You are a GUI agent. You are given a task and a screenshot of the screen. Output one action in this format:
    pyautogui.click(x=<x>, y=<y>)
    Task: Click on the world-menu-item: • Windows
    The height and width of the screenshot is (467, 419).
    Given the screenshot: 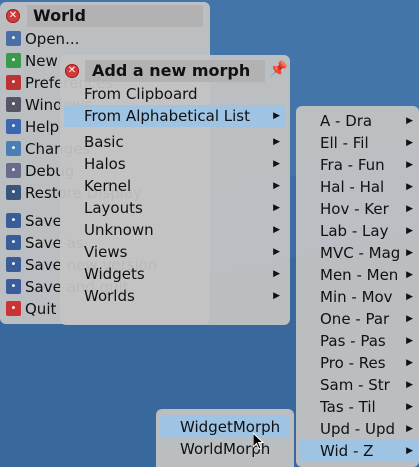 What is the action you would take?
    pyautogui.click(x=47, y=105)
    